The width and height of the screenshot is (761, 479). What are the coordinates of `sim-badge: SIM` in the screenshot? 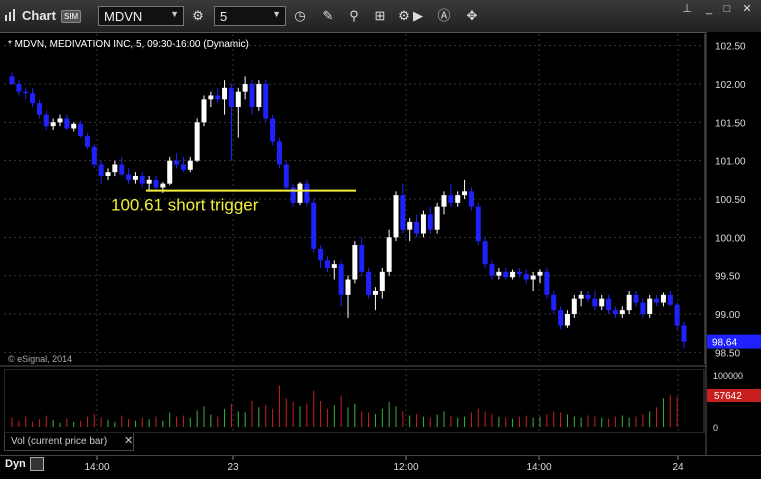 It's located at (71, 16).